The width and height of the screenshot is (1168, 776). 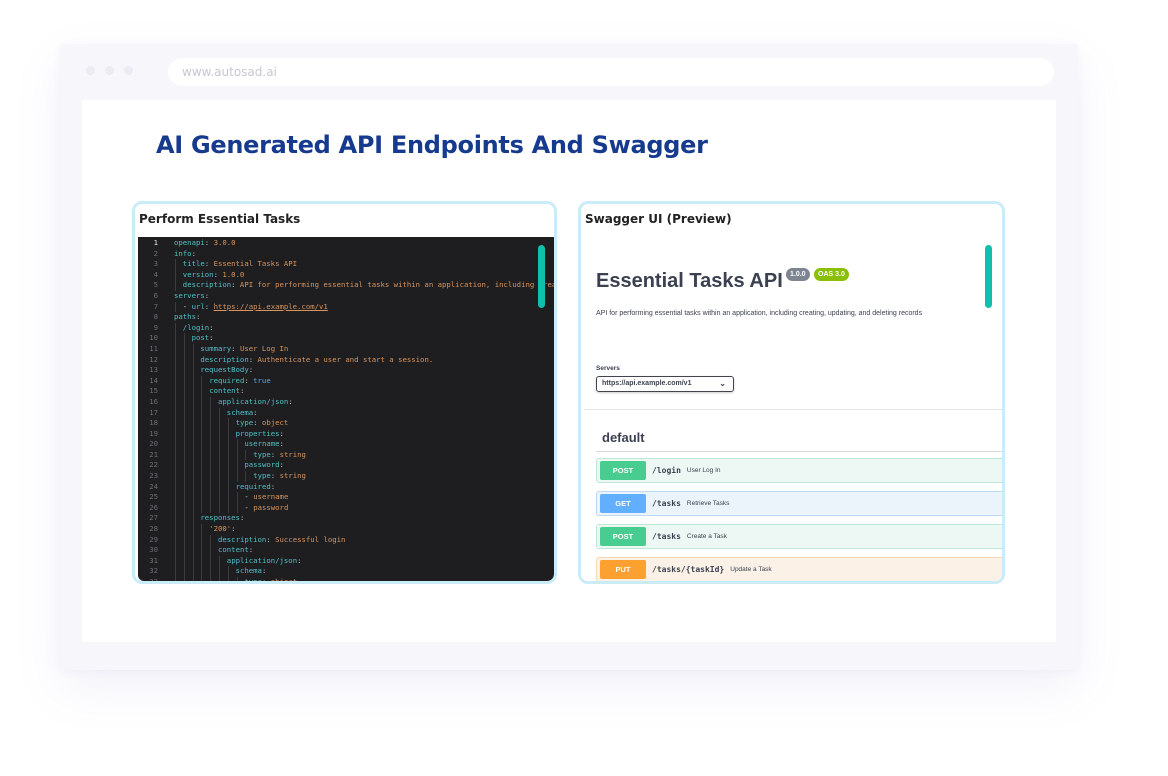 I want to click on operation-post-tasks: POST /tasks Create a Task, so click(x=799, y=536).